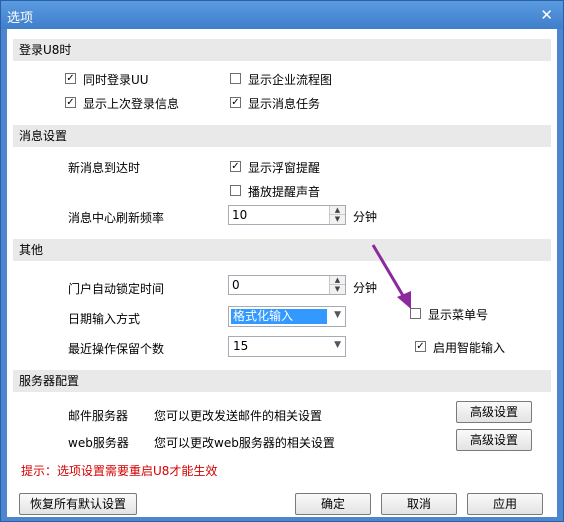 The image size is (564, 522). Describe the element at coordinates (287, 285) in the screenshot. I see `auto-lock-stepper: 0 ▲ ▼` at that location.